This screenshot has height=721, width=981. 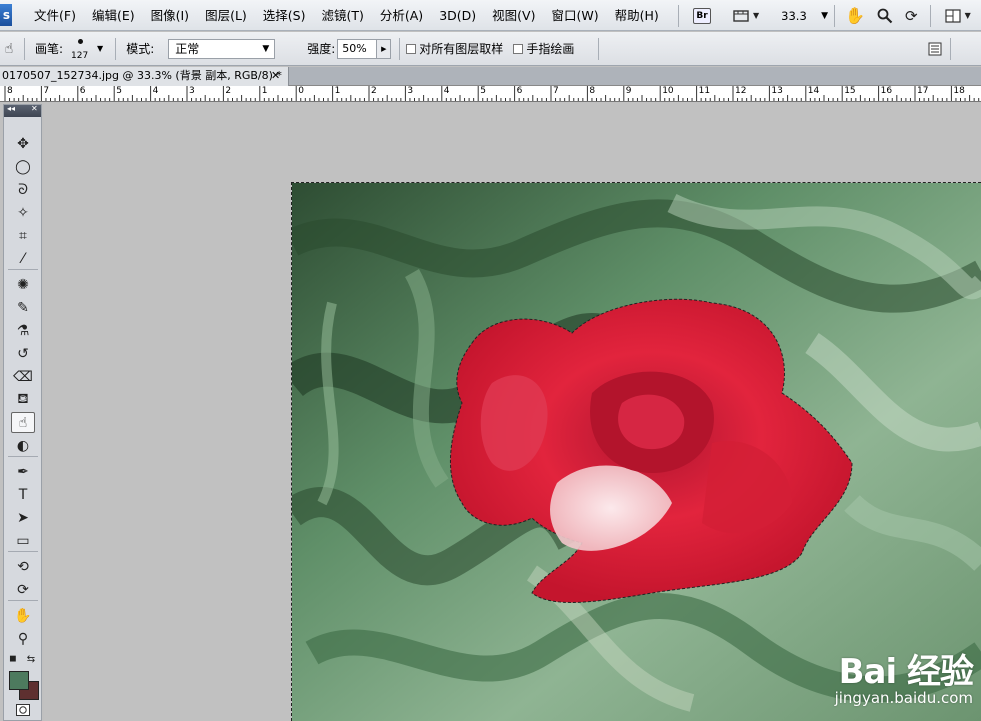 What do you see at coordinates (23, 494) in the screenshot?
I see `type-tool: T` at bounding box center [23, 494].